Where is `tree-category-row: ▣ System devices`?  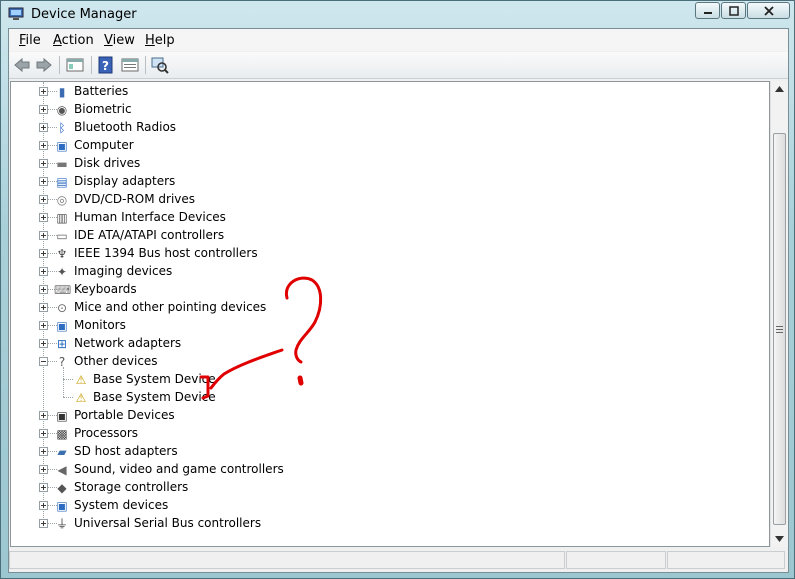
tree-category-row: ▣ System devices is located at coordinates (381, 506).